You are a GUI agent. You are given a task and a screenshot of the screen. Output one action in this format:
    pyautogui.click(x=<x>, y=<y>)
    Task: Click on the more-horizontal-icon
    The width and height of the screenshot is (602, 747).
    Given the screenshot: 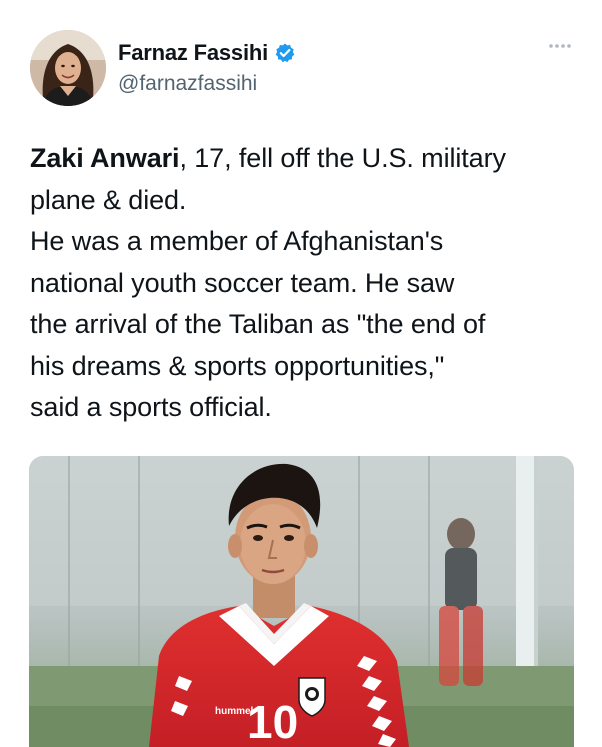 What is the action you would take?
    pyautogui.click(x=560, y=46)
    